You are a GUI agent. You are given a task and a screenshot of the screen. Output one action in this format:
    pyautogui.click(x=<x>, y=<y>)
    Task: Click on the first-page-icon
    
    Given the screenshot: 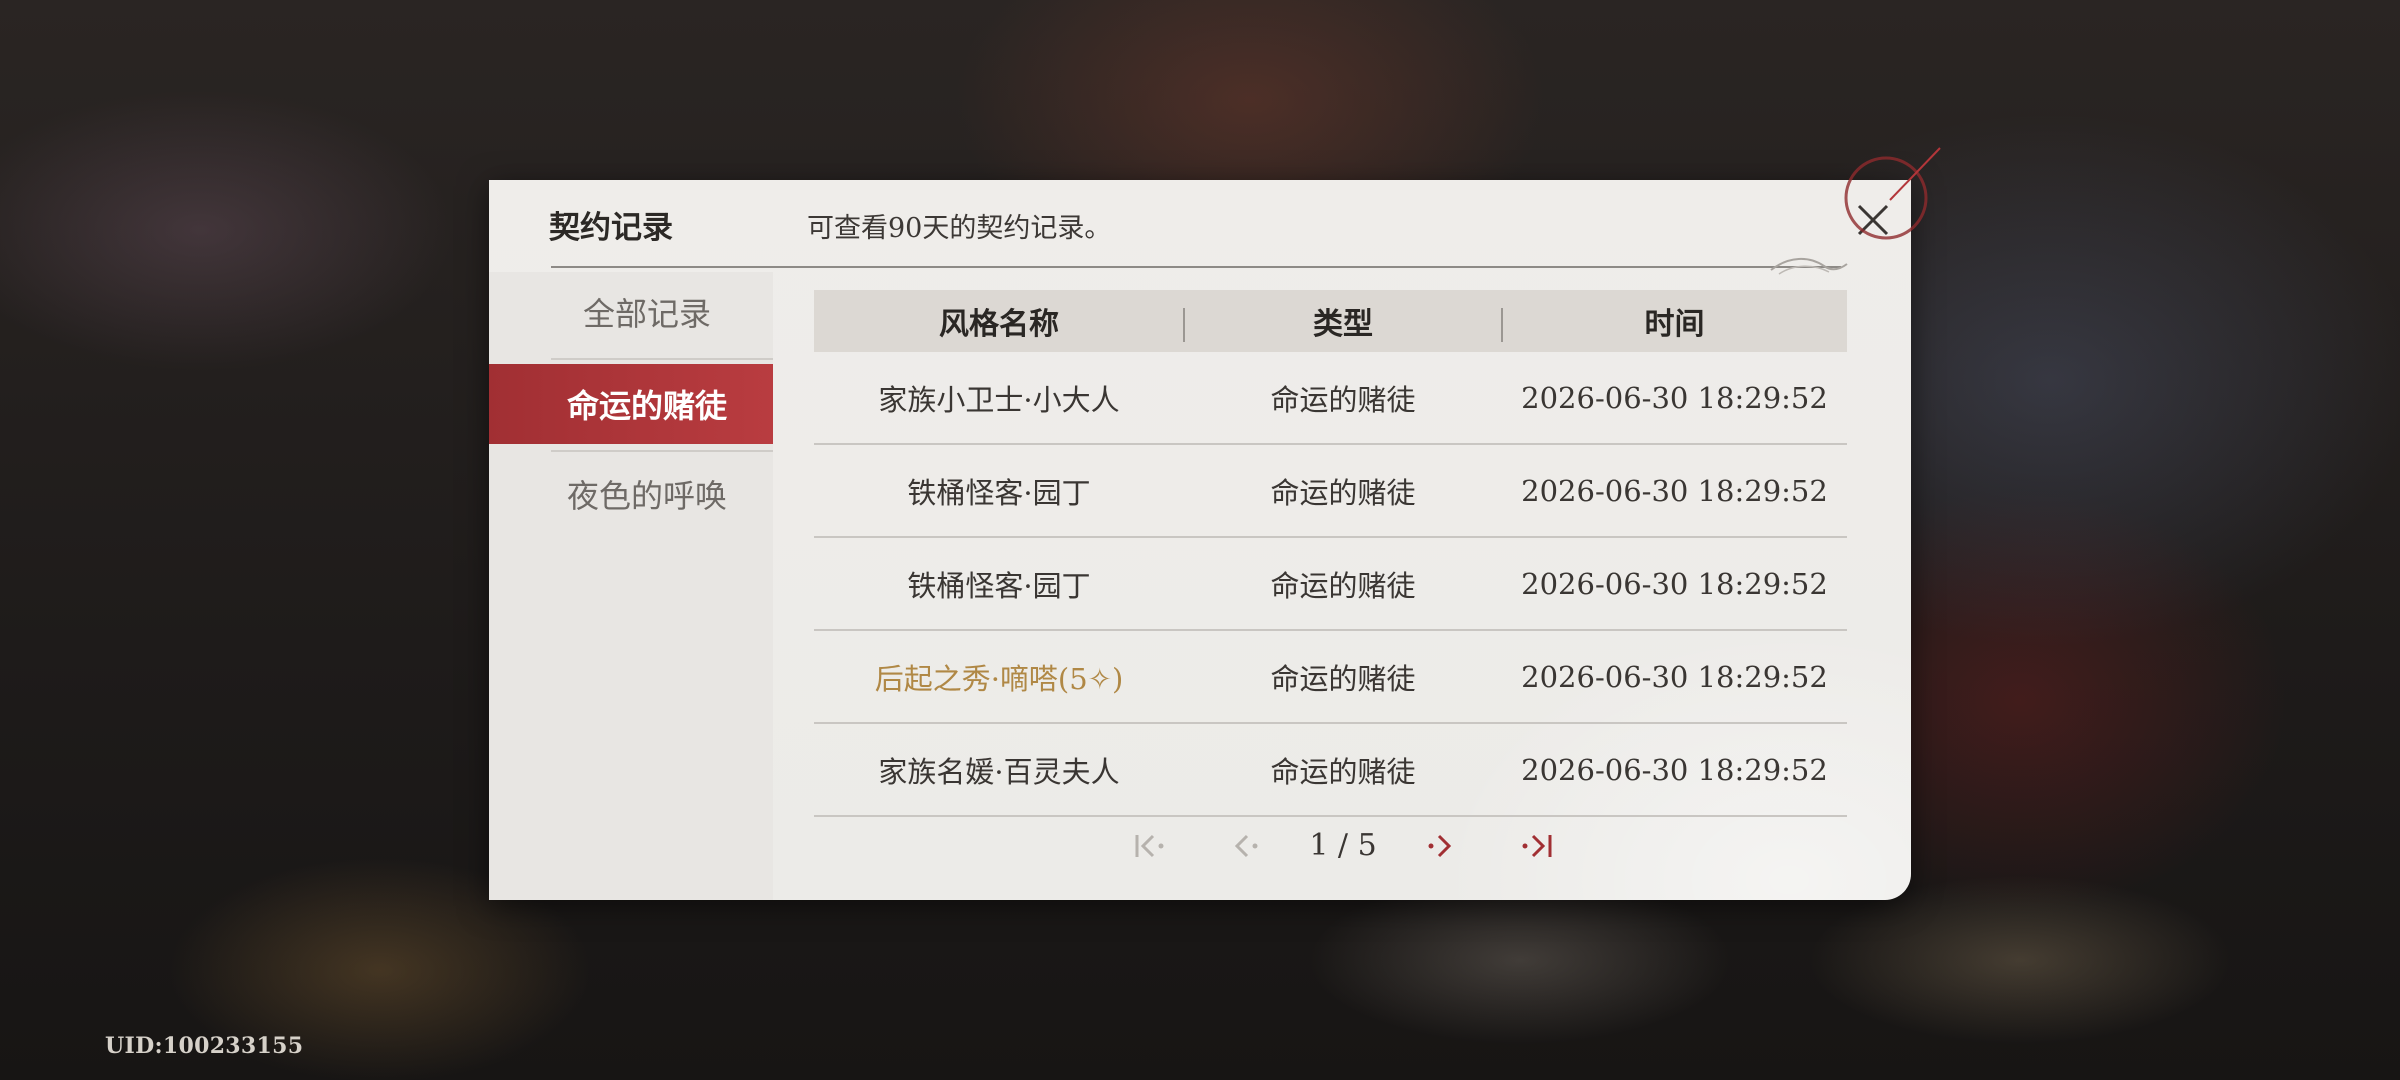 What is the action you would take?
    pyautogui.click(x=1149, y=846)
    